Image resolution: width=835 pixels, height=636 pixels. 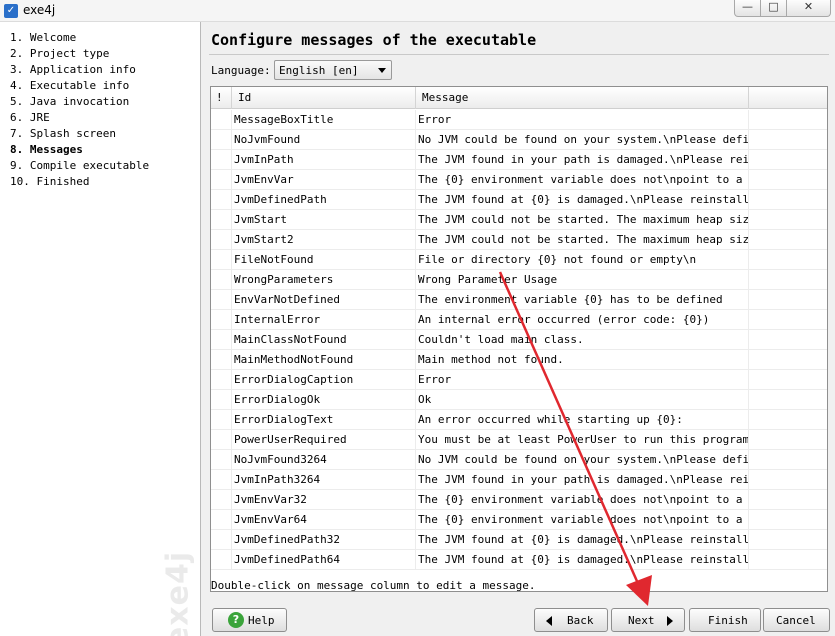 What do you see at coordinates (324, 98) in the screenshot?
I see `column-header-id: Id` at bounding box center [324, 98].